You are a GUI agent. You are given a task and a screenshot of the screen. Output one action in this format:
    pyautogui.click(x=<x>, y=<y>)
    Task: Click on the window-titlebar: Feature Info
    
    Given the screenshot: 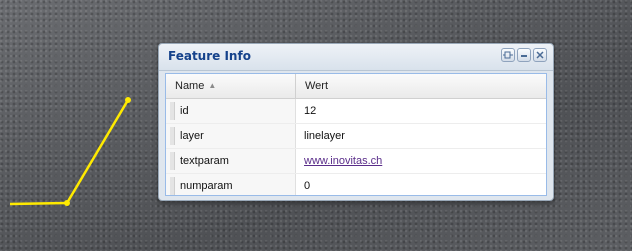 What is the action you would take?
    pyautogui.click(x=356, y=57)
    